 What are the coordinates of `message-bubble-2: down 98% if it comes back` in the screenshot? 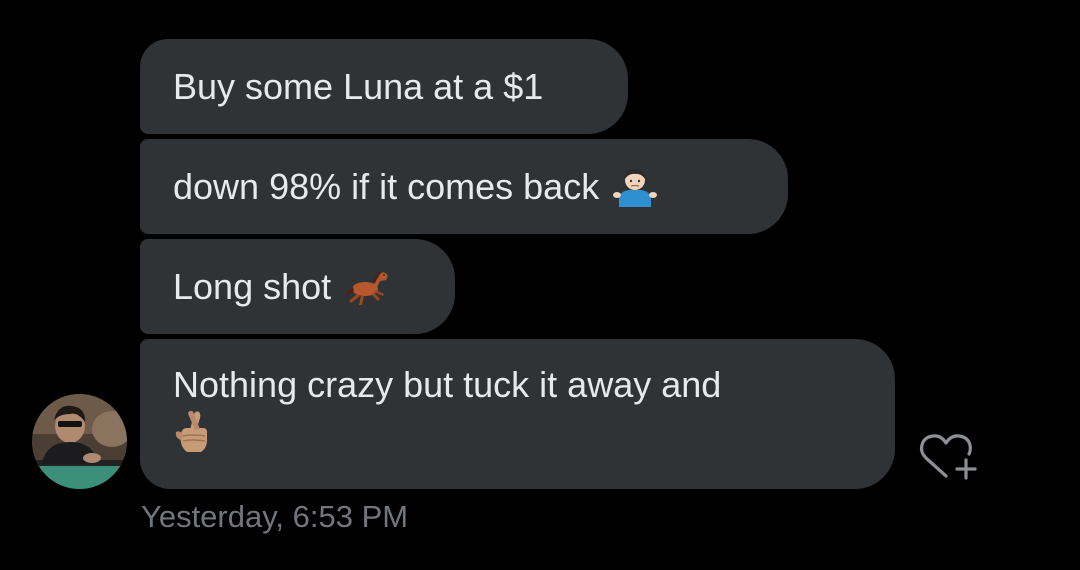 It's located at (464, 186).